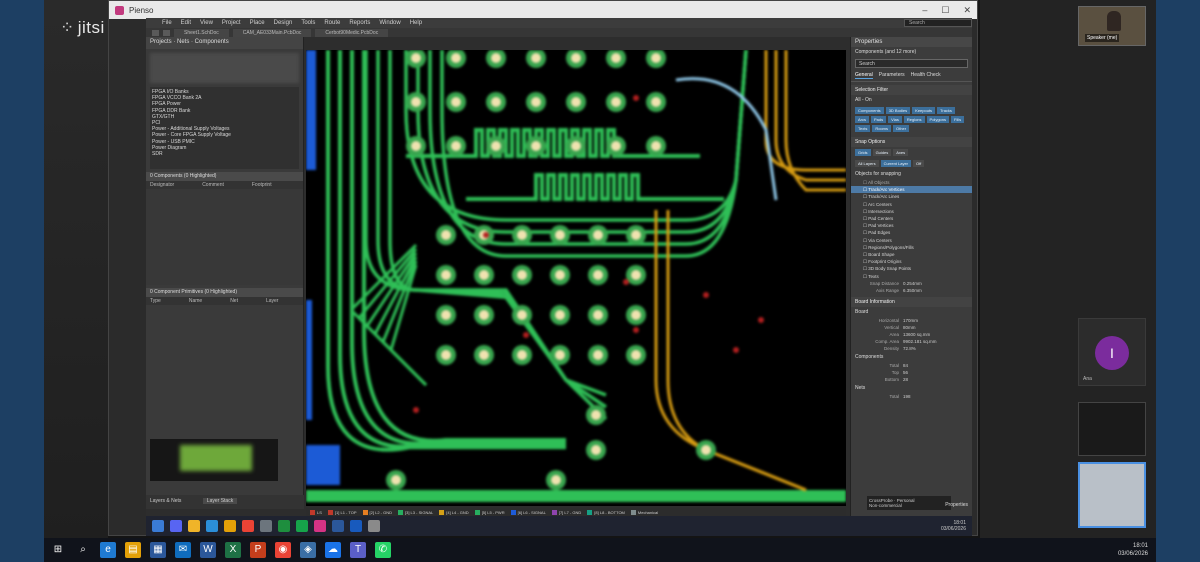  Describe the element at coordinates (882, 152) in the screenshot. I see `snap-guides: Guides` at that location.